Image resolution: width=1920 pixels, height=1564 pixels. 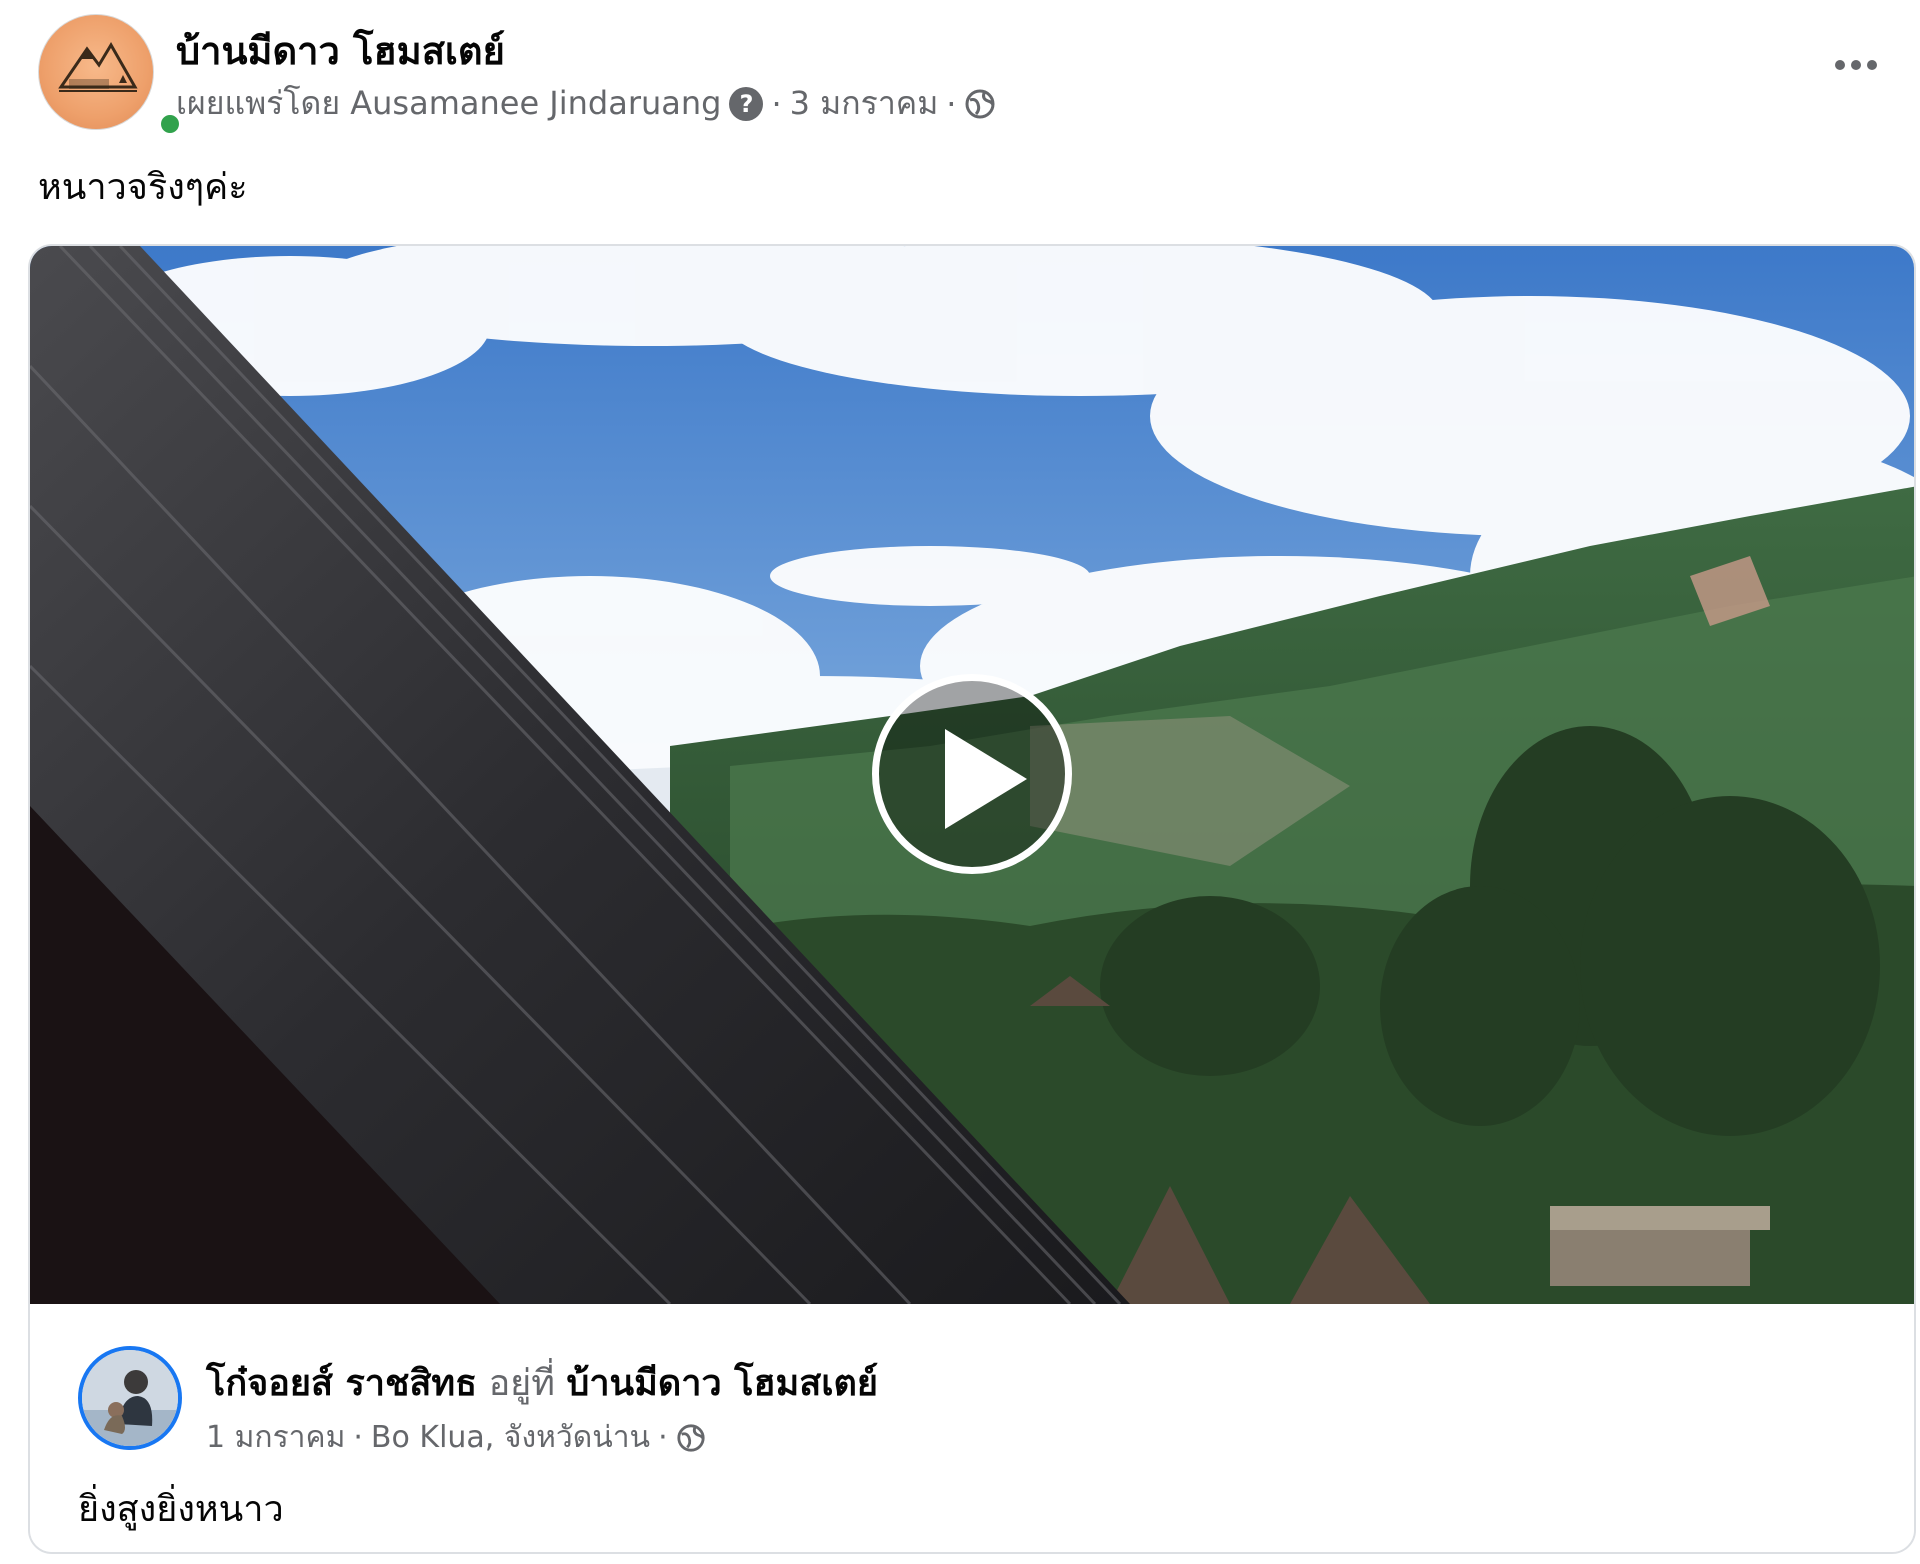 I want to click on checkin-place: บ้านมีดาว โฮมสเตย์, so click(x=722, y=1383).